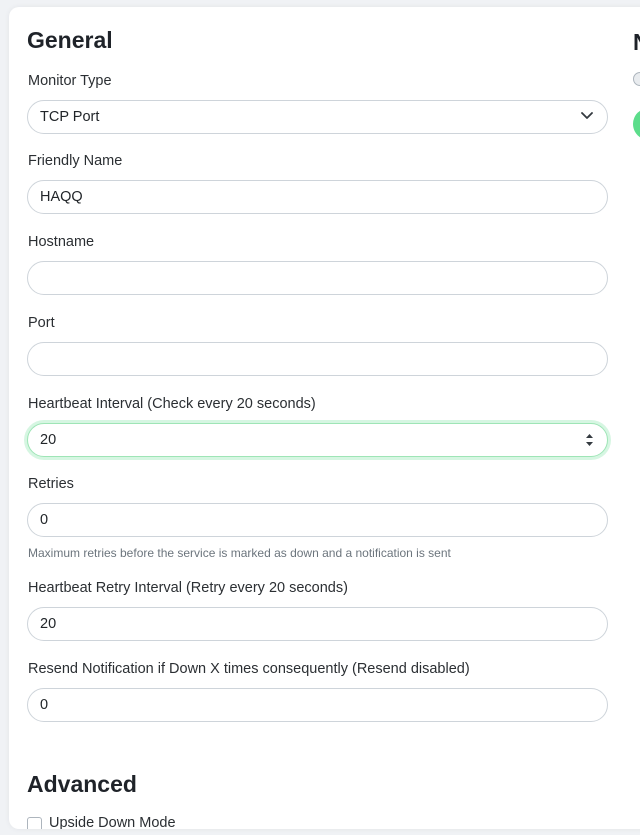 This screenshot has width=640, height=835. Describe the element at coordinates (41, 323) in the screenshot. I see `port-label: Port` at that location.